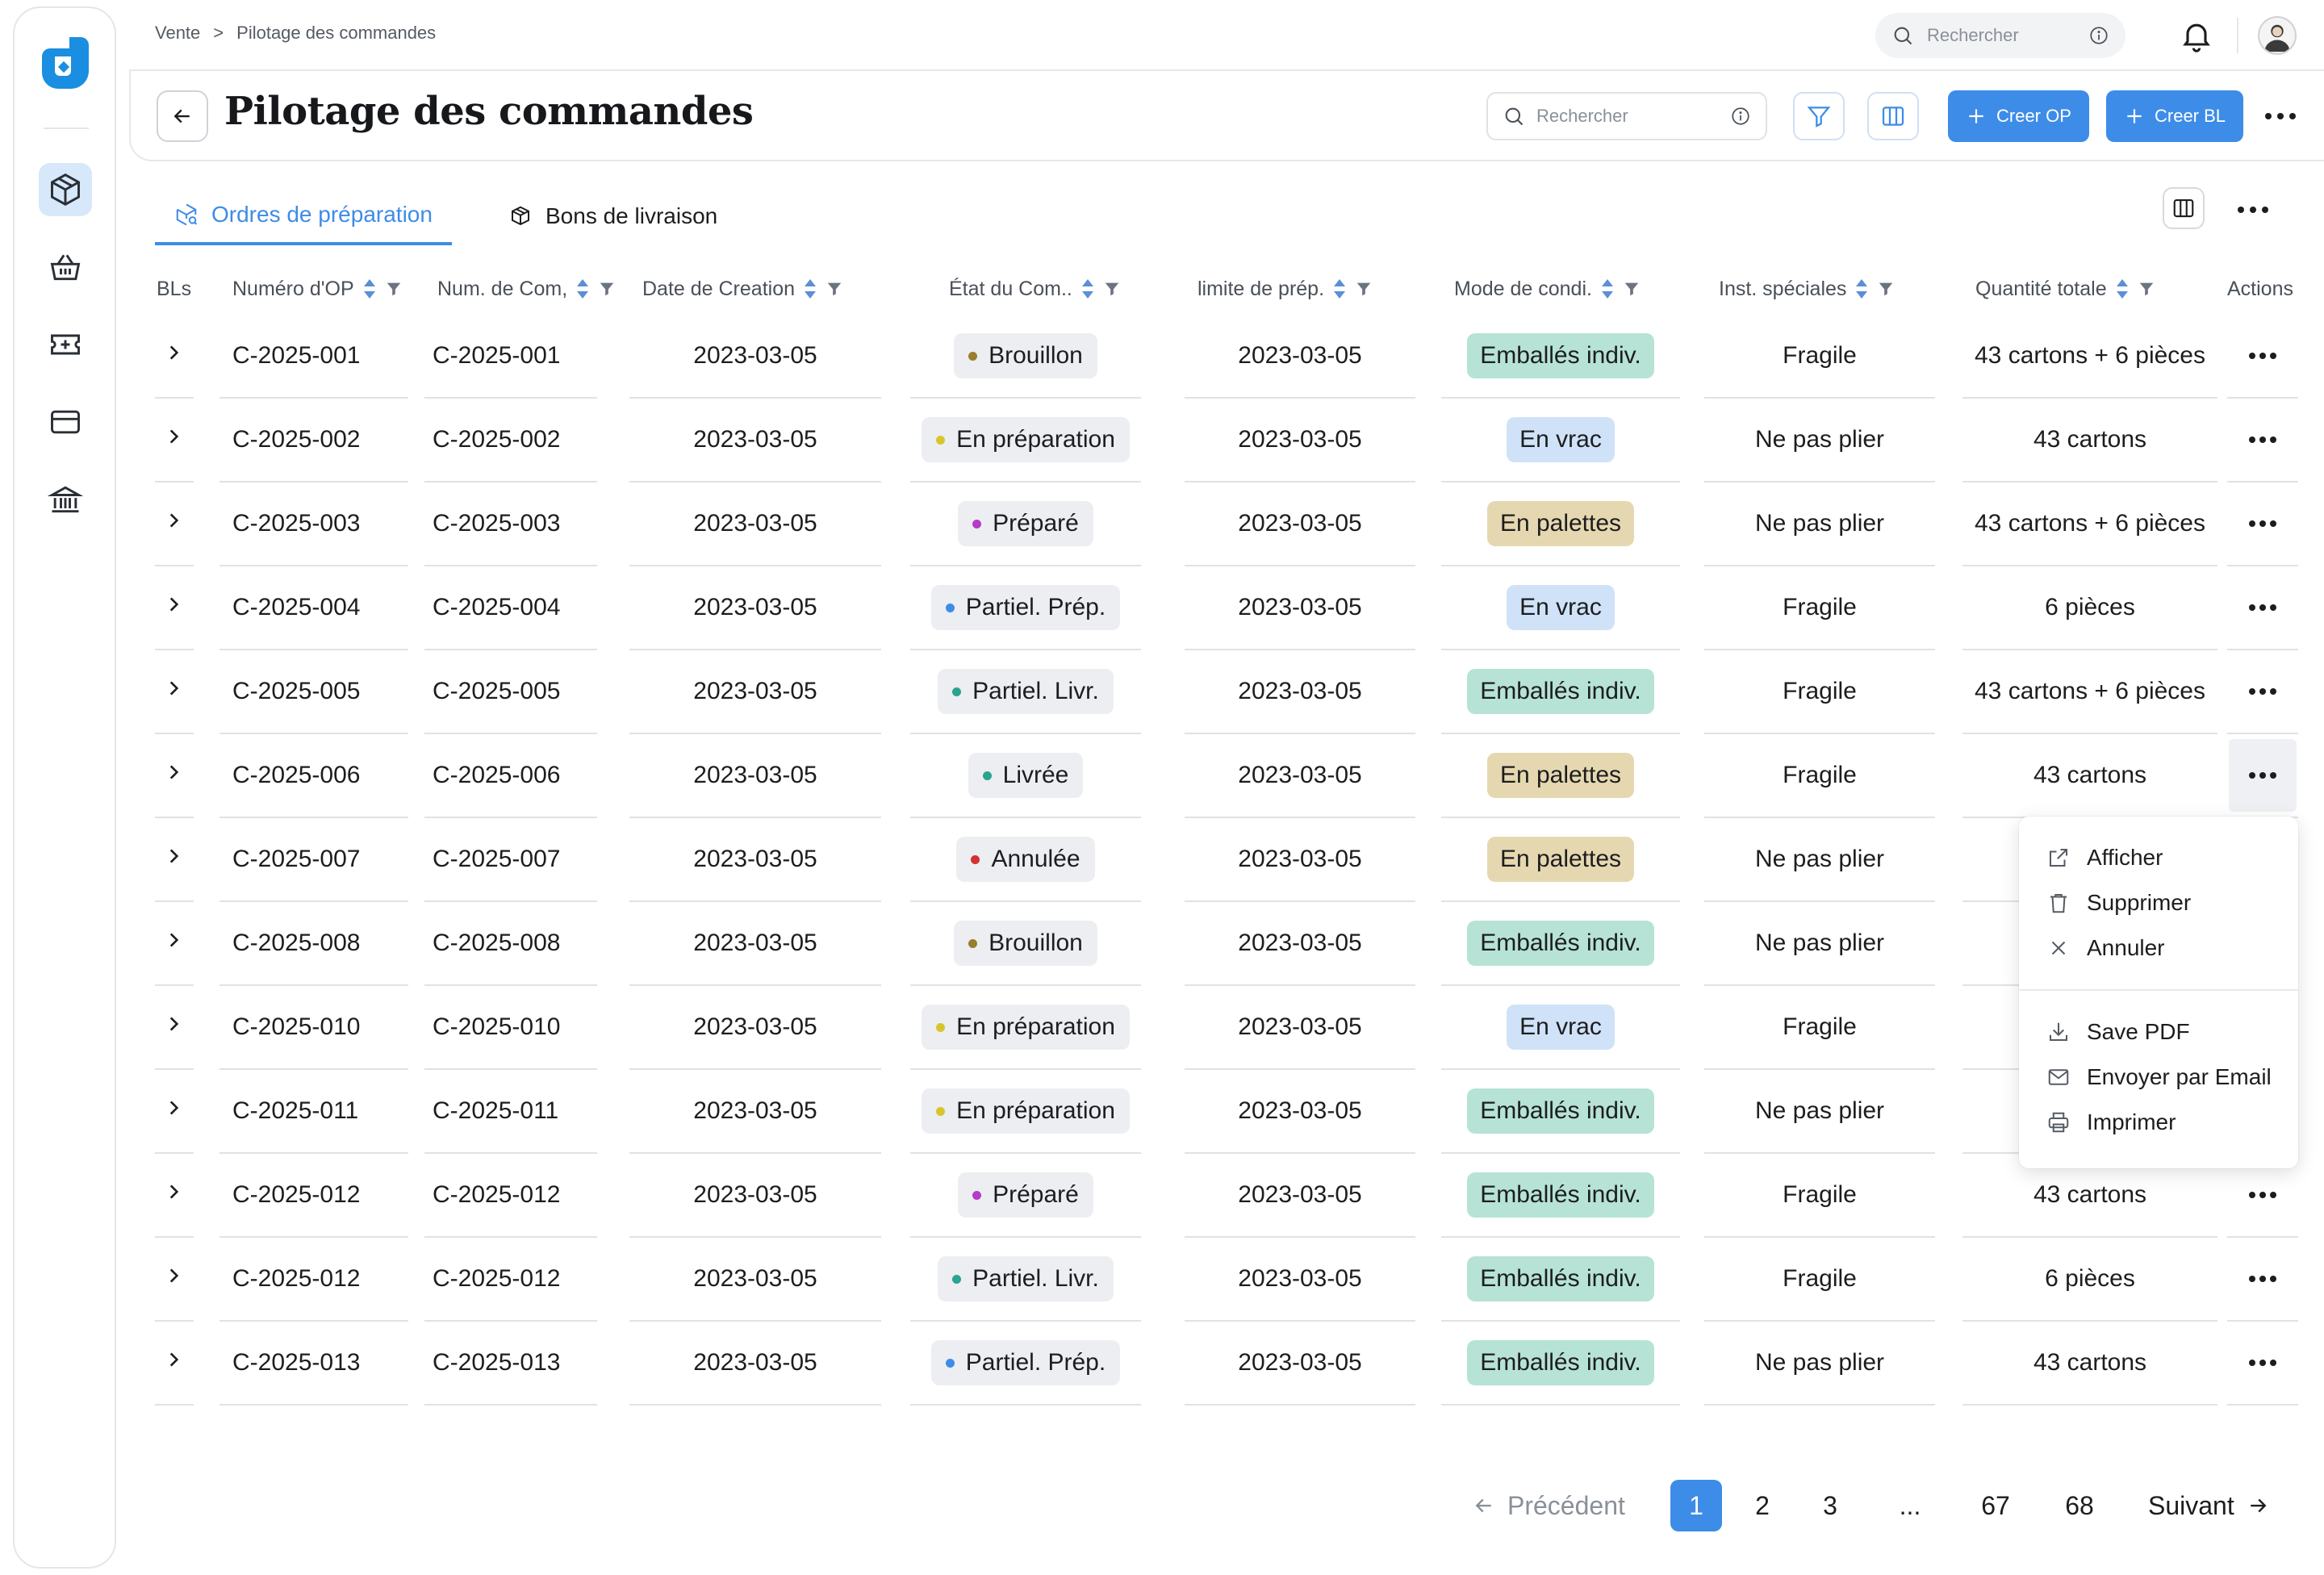  I want to click on app-logo, so click(65, 63).